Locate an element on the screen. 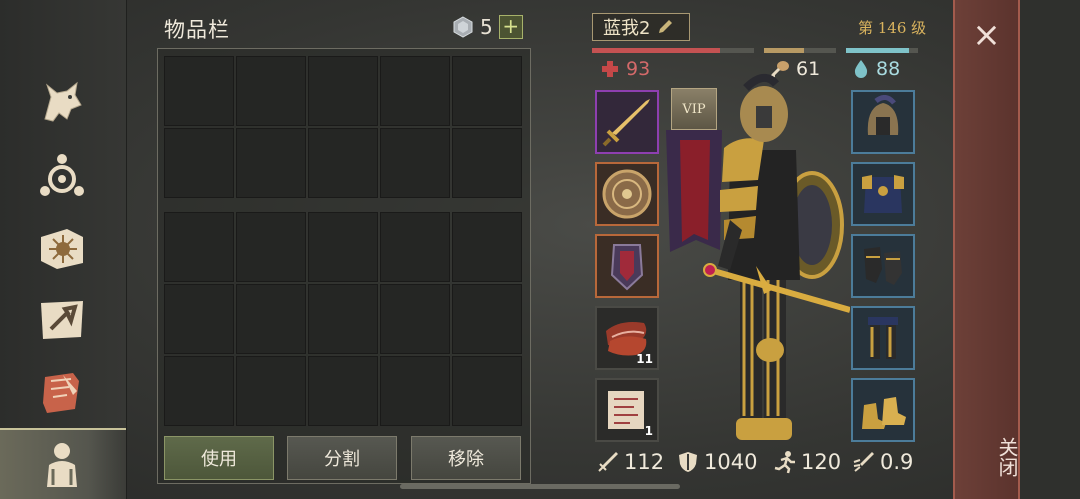 This screenshot has height=499, width=1080. equip-slot-boots is located at coordinates (883, 410).